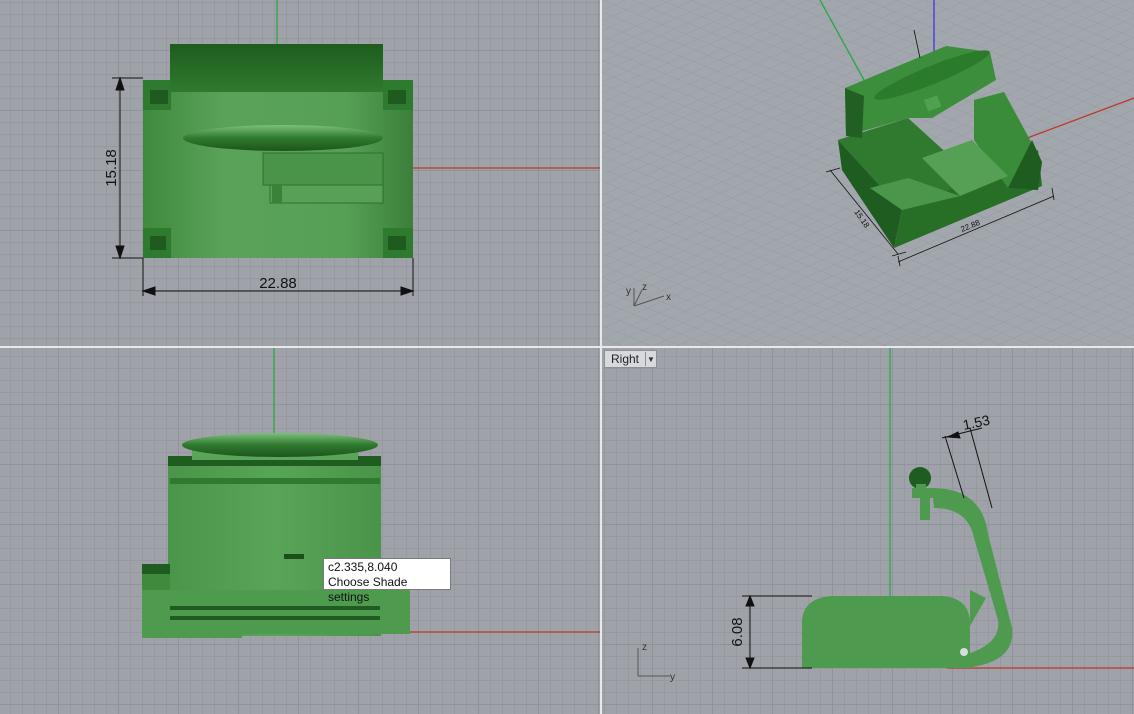 This screenshot has width=1134, height=714. I want to click on viewport-splitter-horizontal, so click(567, 347).